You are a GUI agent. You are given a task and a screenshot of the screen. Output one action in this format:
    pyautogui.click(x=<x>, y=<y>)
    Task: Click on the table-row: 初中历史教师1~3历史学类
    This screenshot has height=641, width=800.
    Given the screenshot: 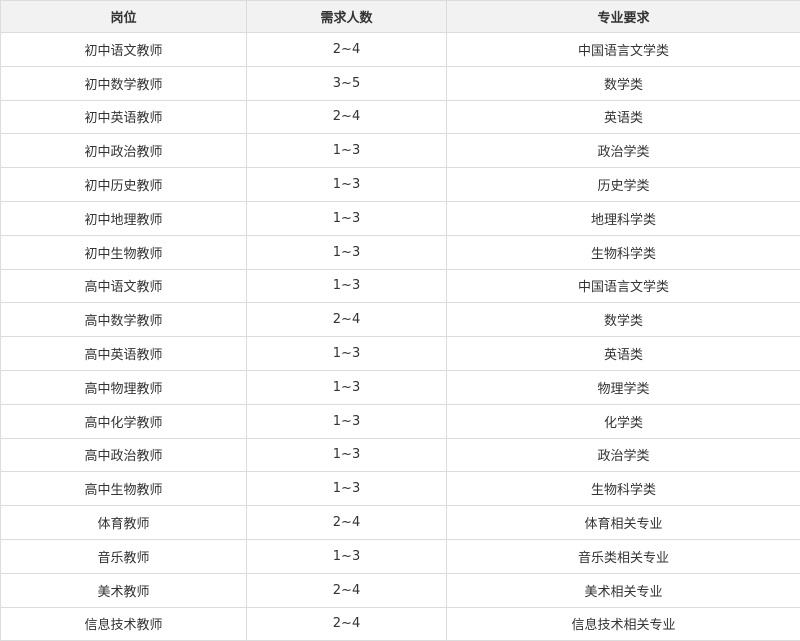 What is the action you would take?
    pyautogui.click(x=400, y=185)
    